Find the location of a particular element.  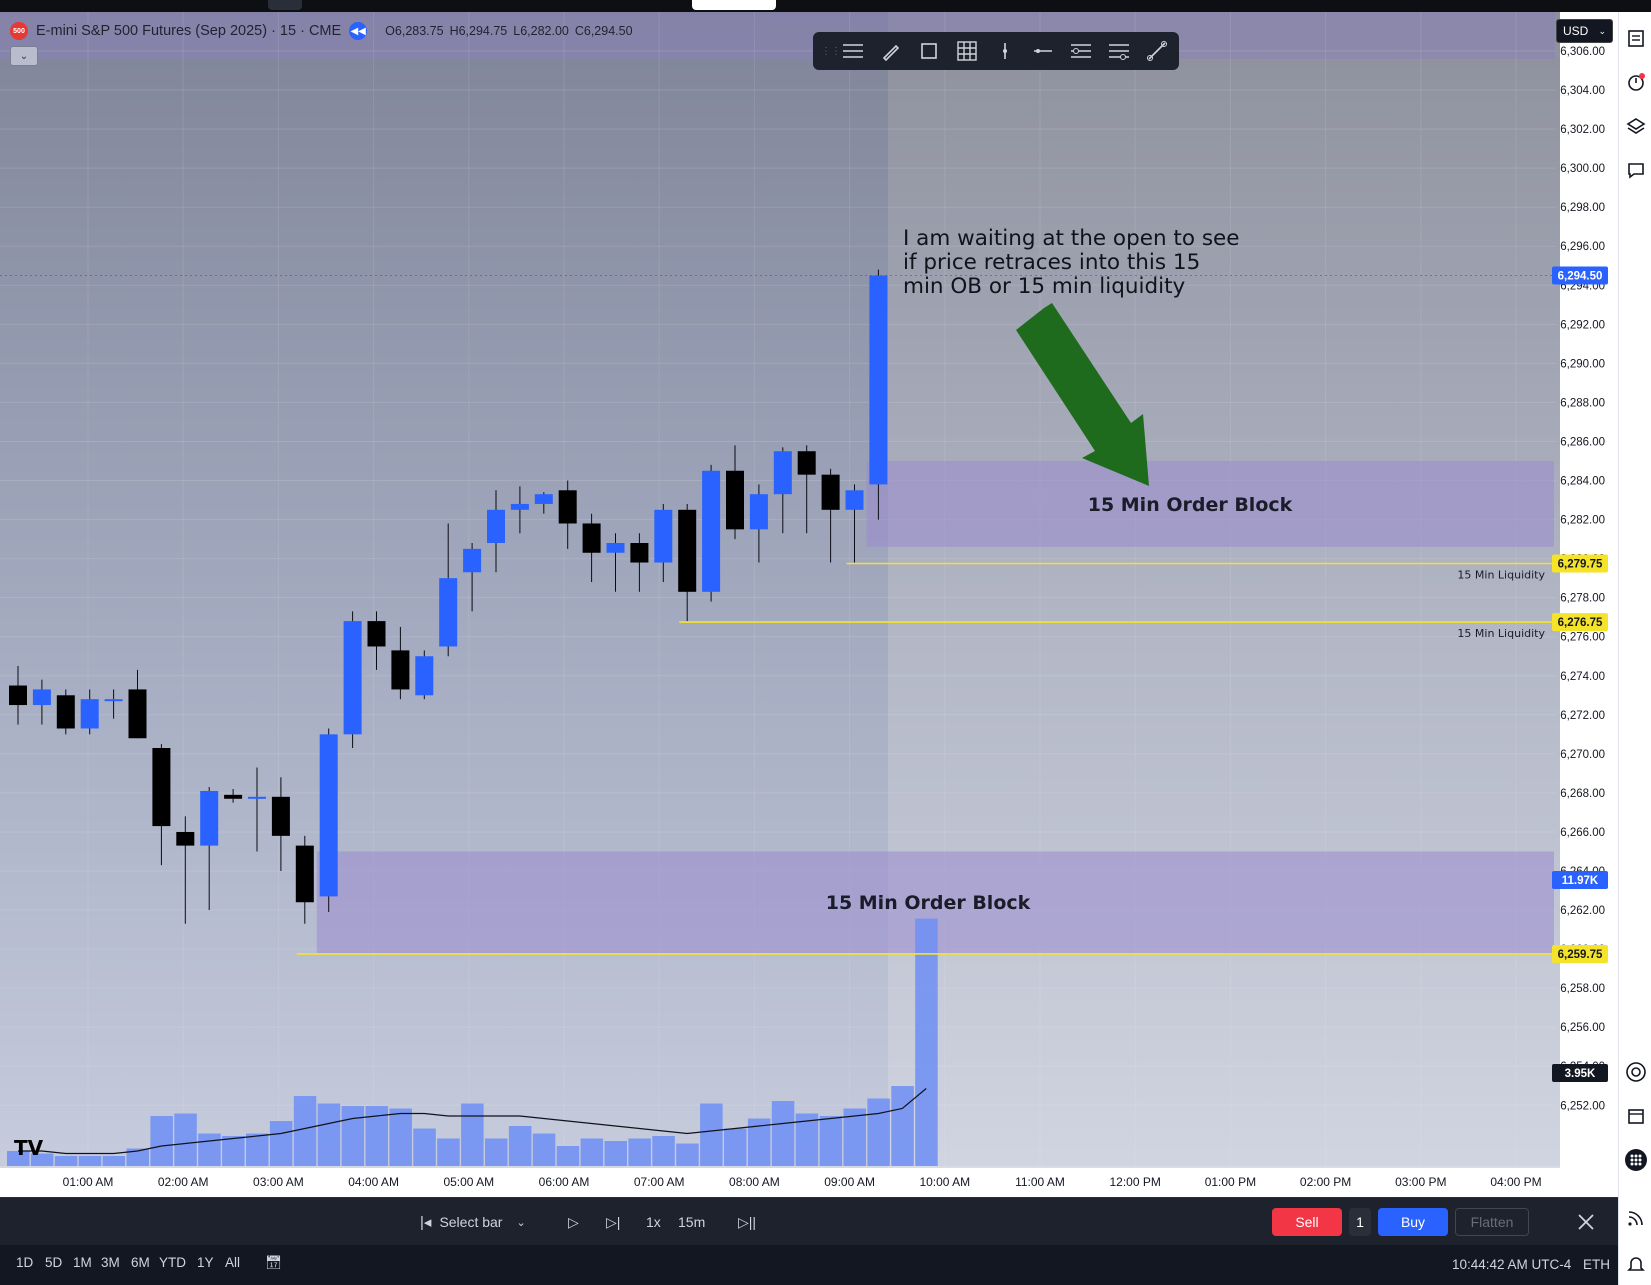

lines-icon is located at coordinates (853, 51).